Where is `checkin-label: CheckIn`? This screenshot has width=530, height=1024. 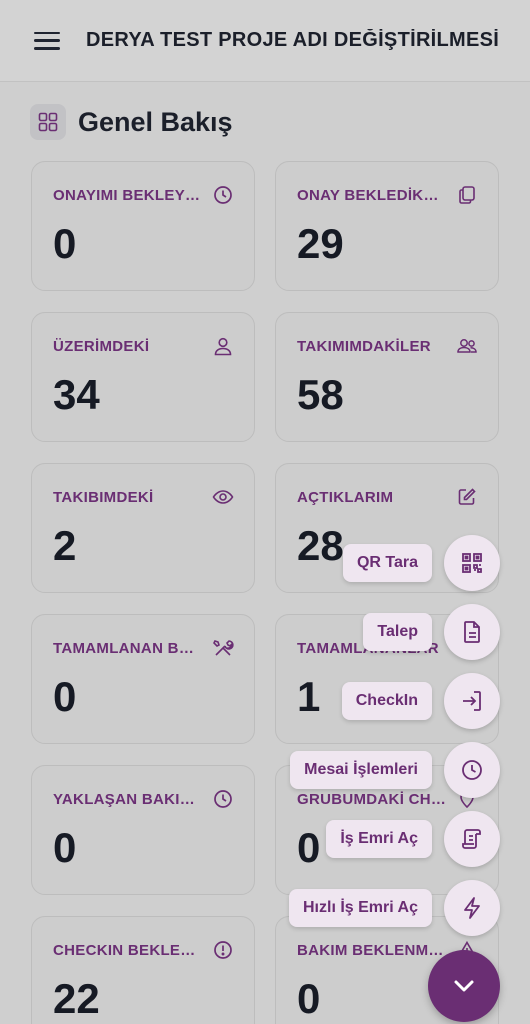
checkin-label: CheckIn is located at coordinates (386, 701).